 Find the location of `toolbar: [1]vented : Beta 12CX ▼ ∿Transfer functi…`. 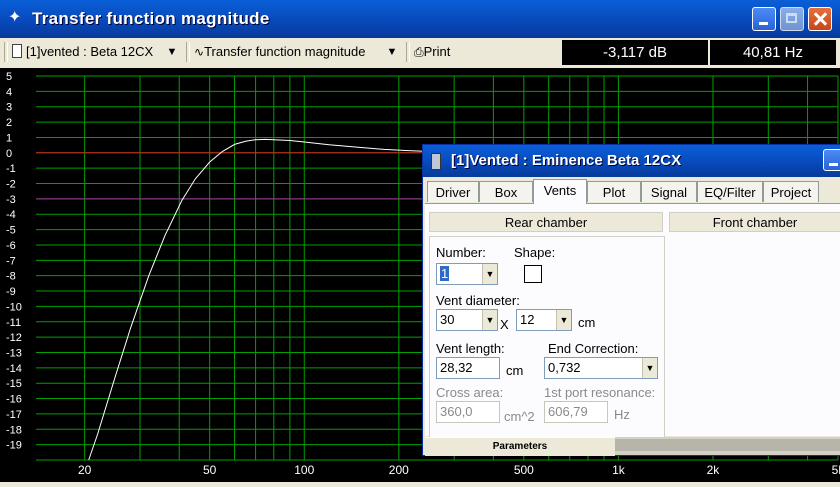

toolbar: [1]vented : Beta 12CX ▼ ∿Transfer functi… is located at coordinates (420, 53).